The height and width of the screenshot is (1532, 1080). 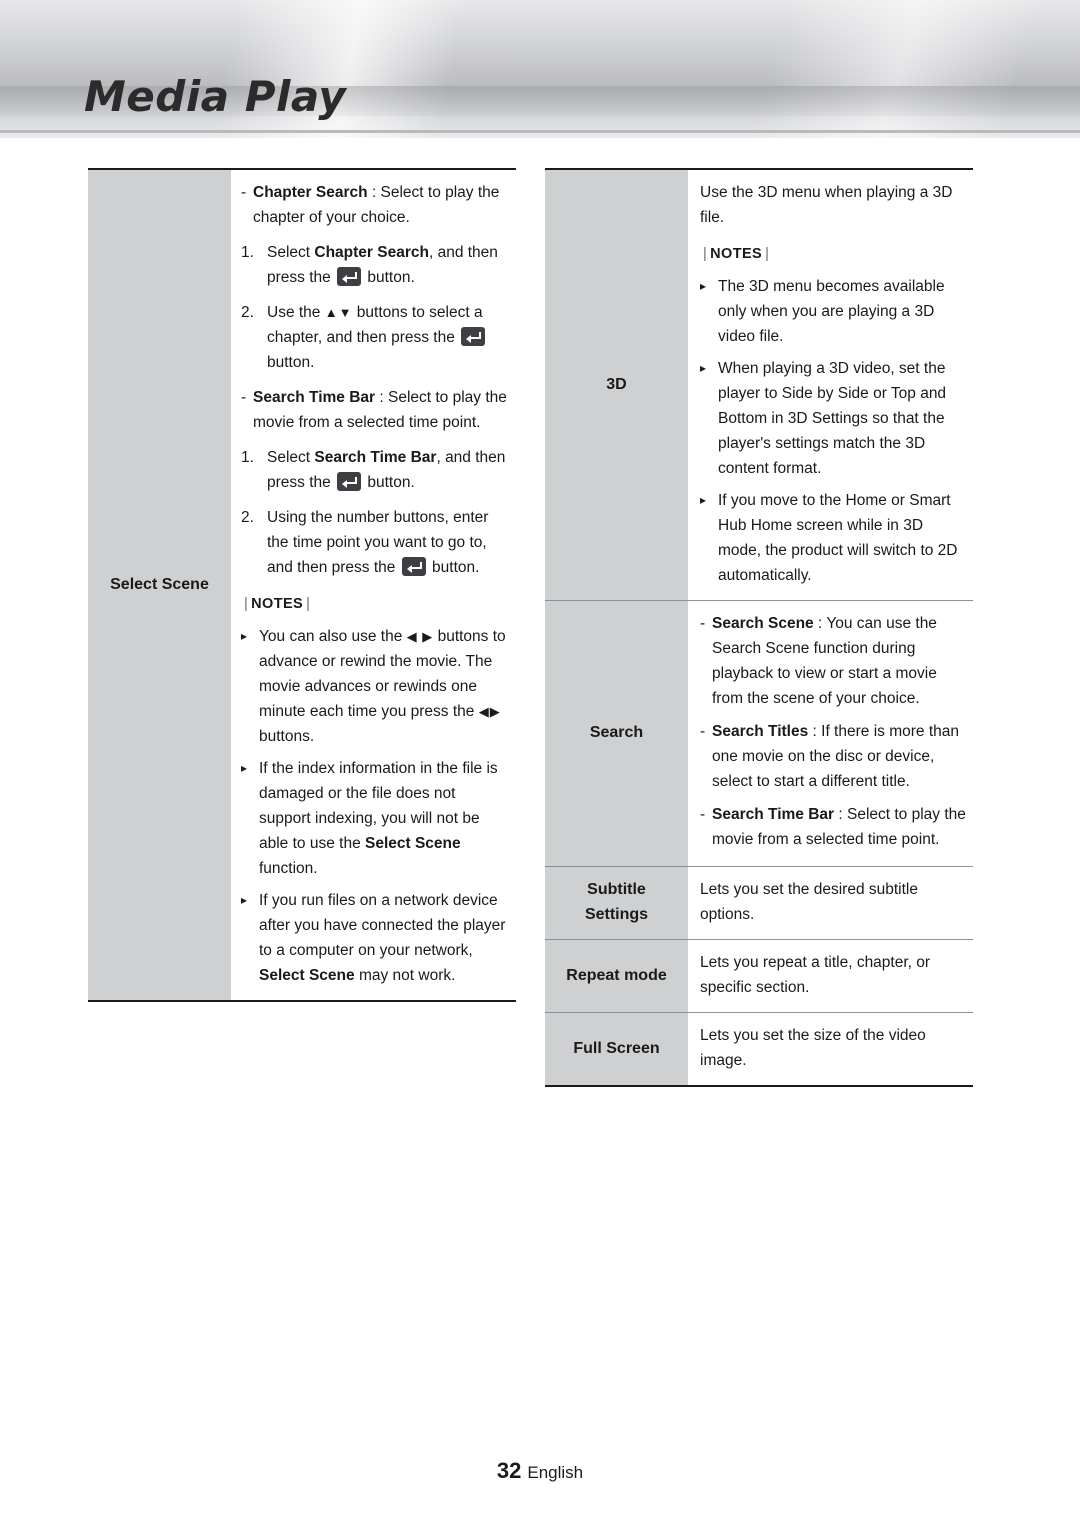 I want to click on left-right-arrow-icon: ◀▶, so click(x=489, y=711).